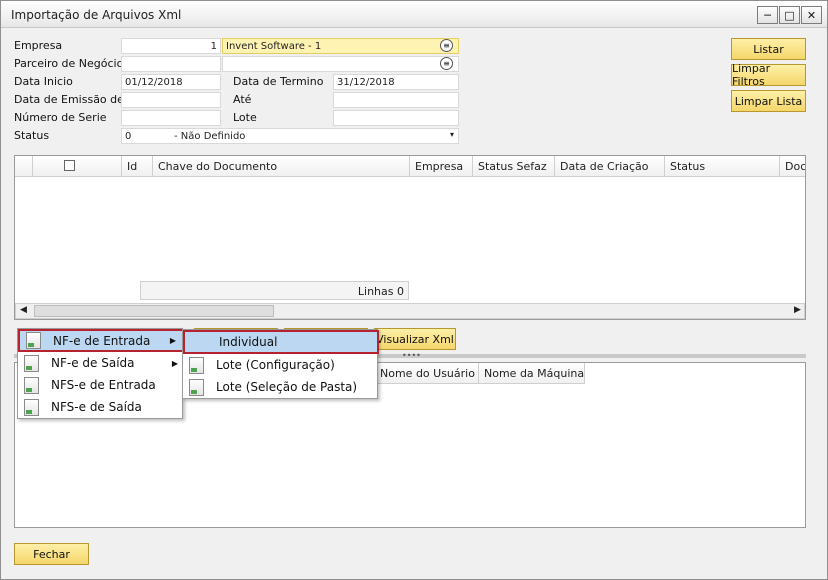 The height and width of the screenshot is (580, 828). Describe the element at coordinates (210, 136) in the screenshot. I see `status-value: - Não Definido` at that location.